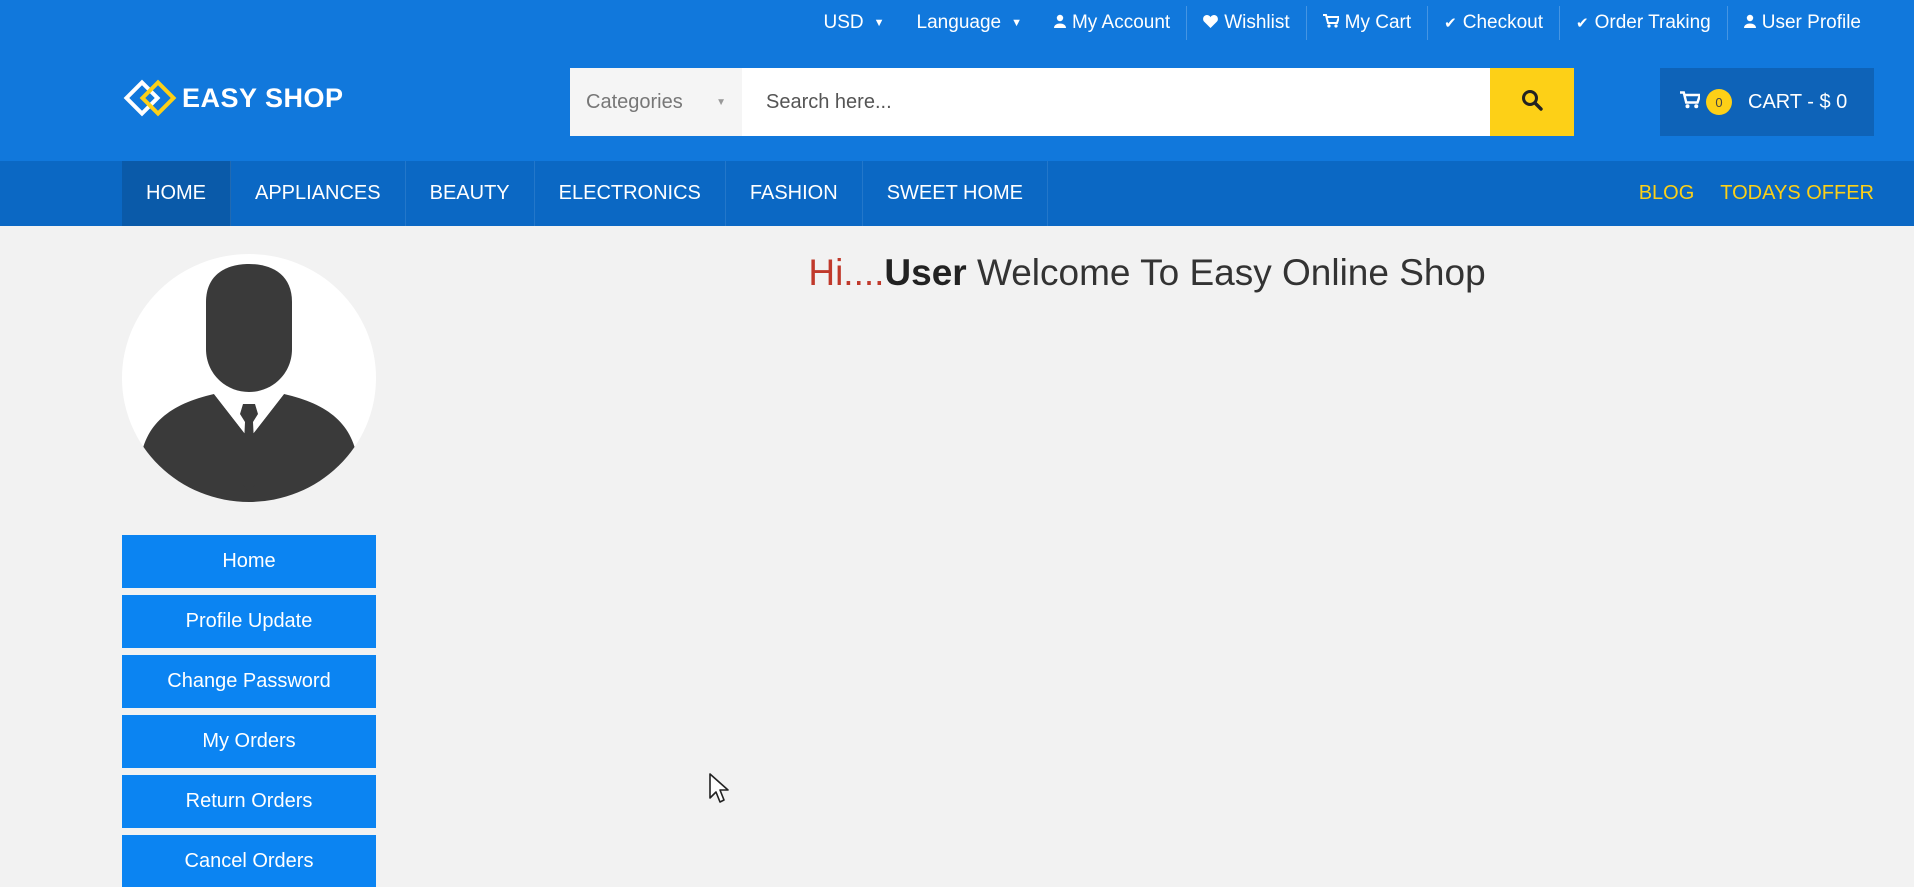 This screenshot has width=1914, height=887. Describe the element at coordinates (1797, 193) in the screenshot. I see `todays-offer-link: TODAYS OFFER` at that location.